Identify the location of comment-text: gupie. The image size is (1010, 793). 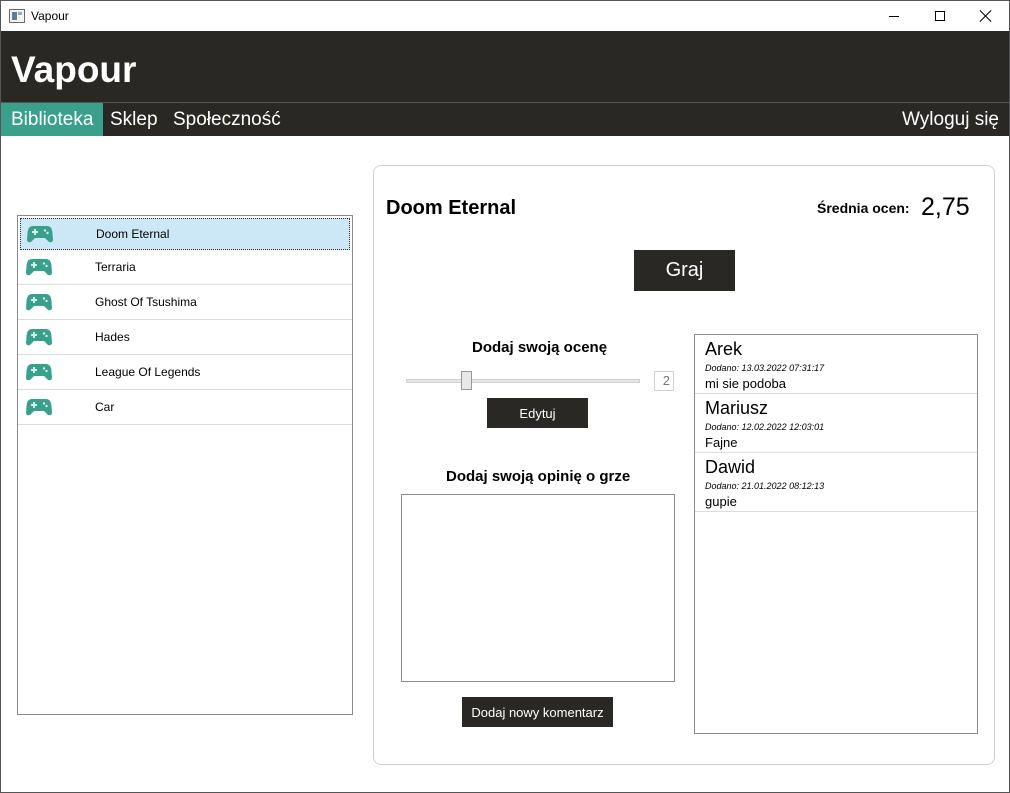
(721, 501).